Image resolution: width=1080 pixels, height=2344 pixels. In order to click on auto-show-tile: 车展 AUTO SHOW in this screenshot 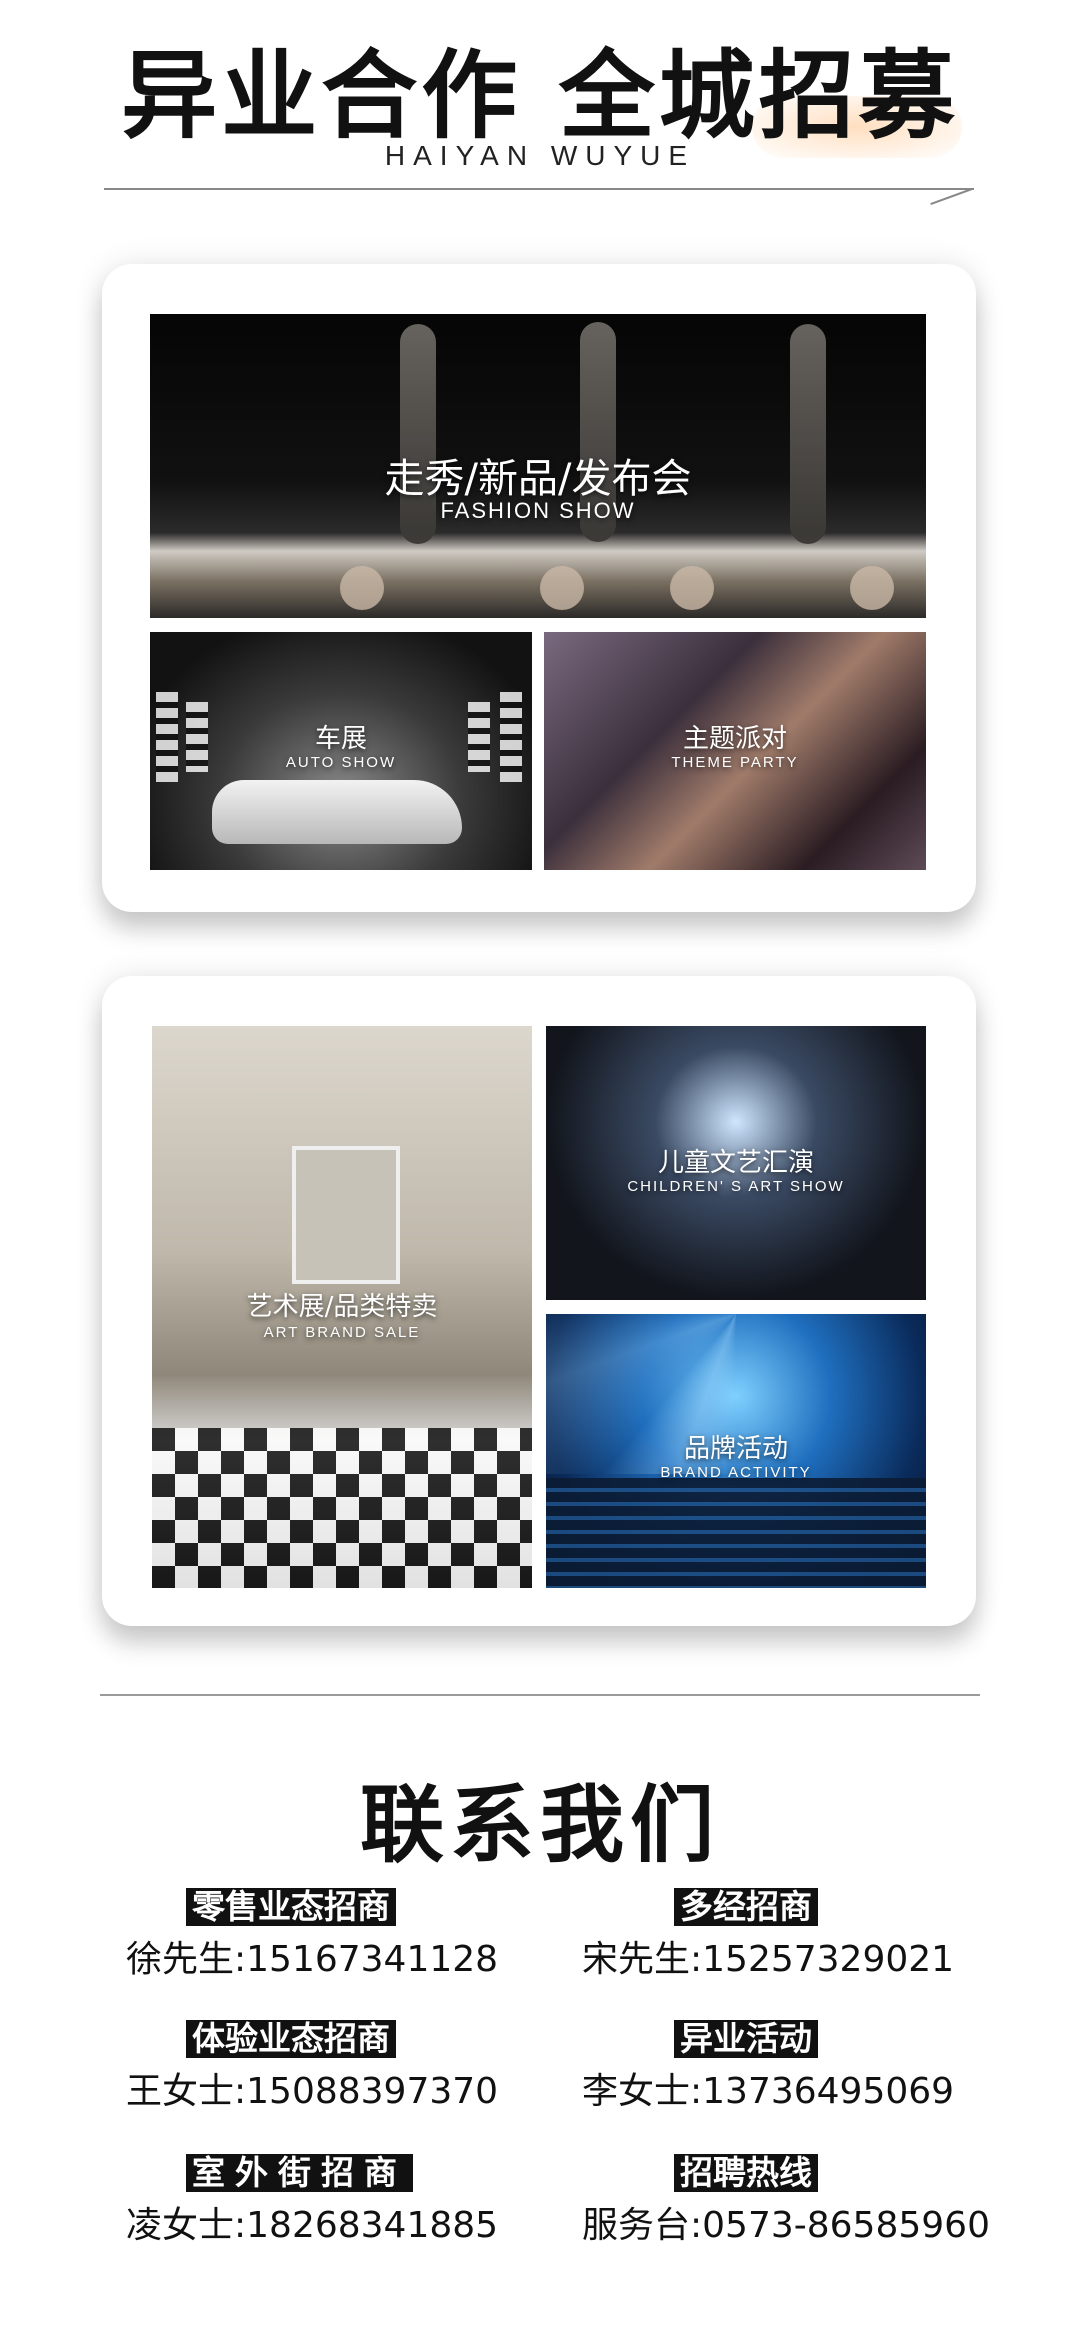, I will do `click(341, 751)`.